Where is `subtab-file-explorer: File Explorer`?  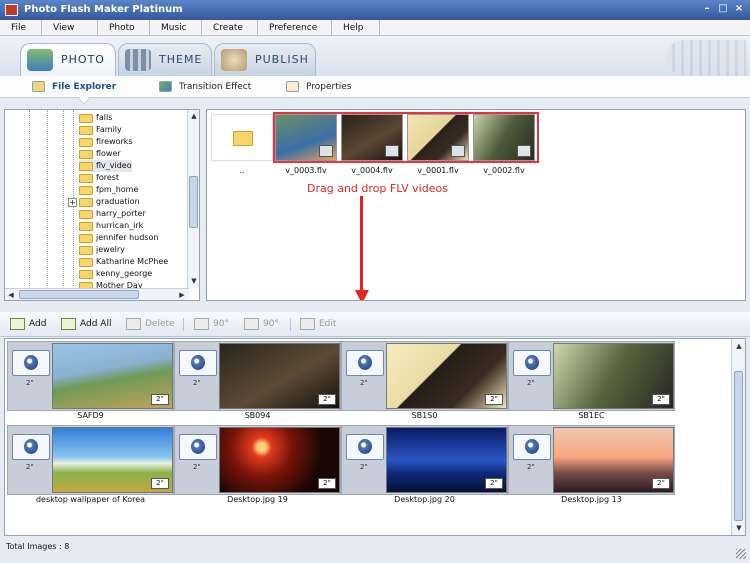
subtab-file-explorer: File Explorer is located at coordinates (73, 87).